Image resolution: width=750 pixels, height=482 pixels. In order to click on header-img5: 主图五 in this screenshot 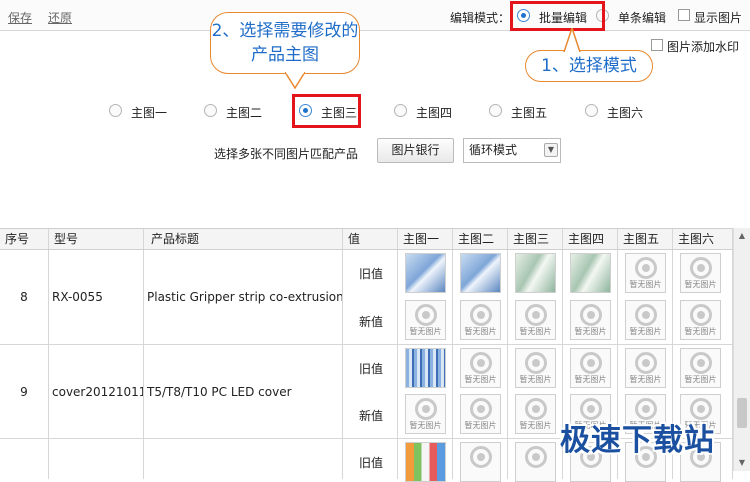, I will do `click(645, 239)`.